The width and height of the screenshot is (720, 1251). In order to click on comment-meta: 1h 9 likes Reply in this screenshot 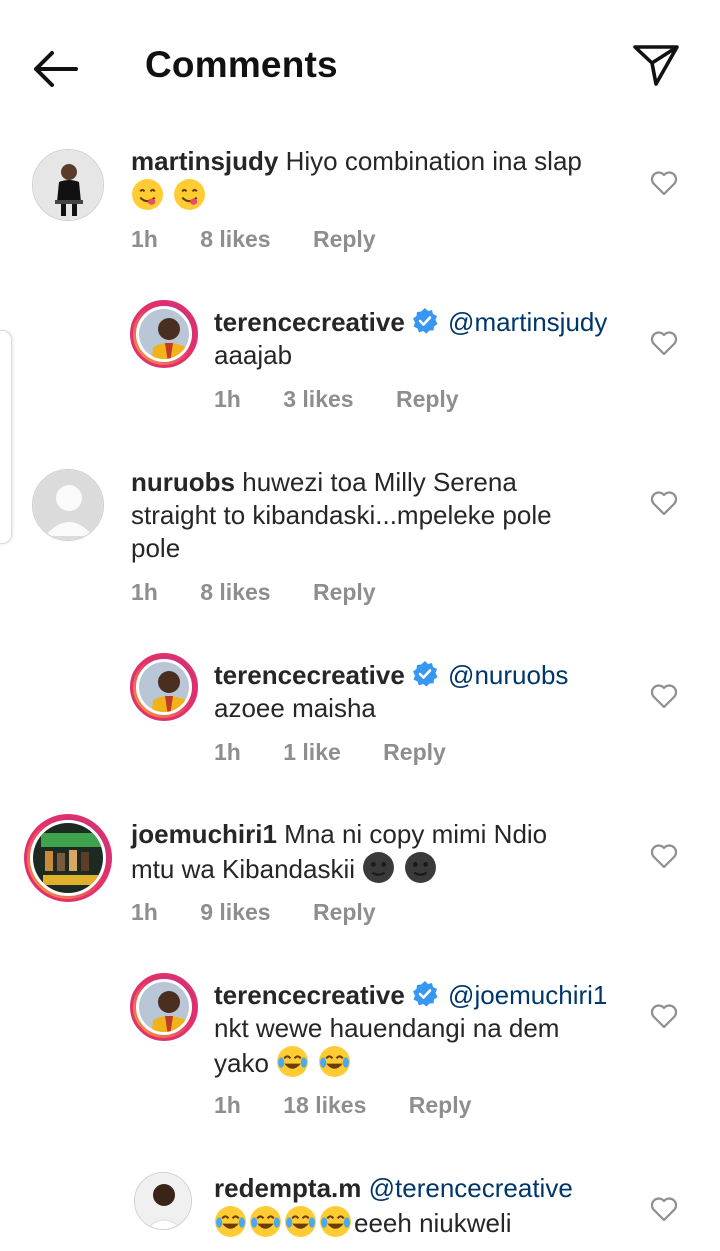, I will do `click(271, 912)`.